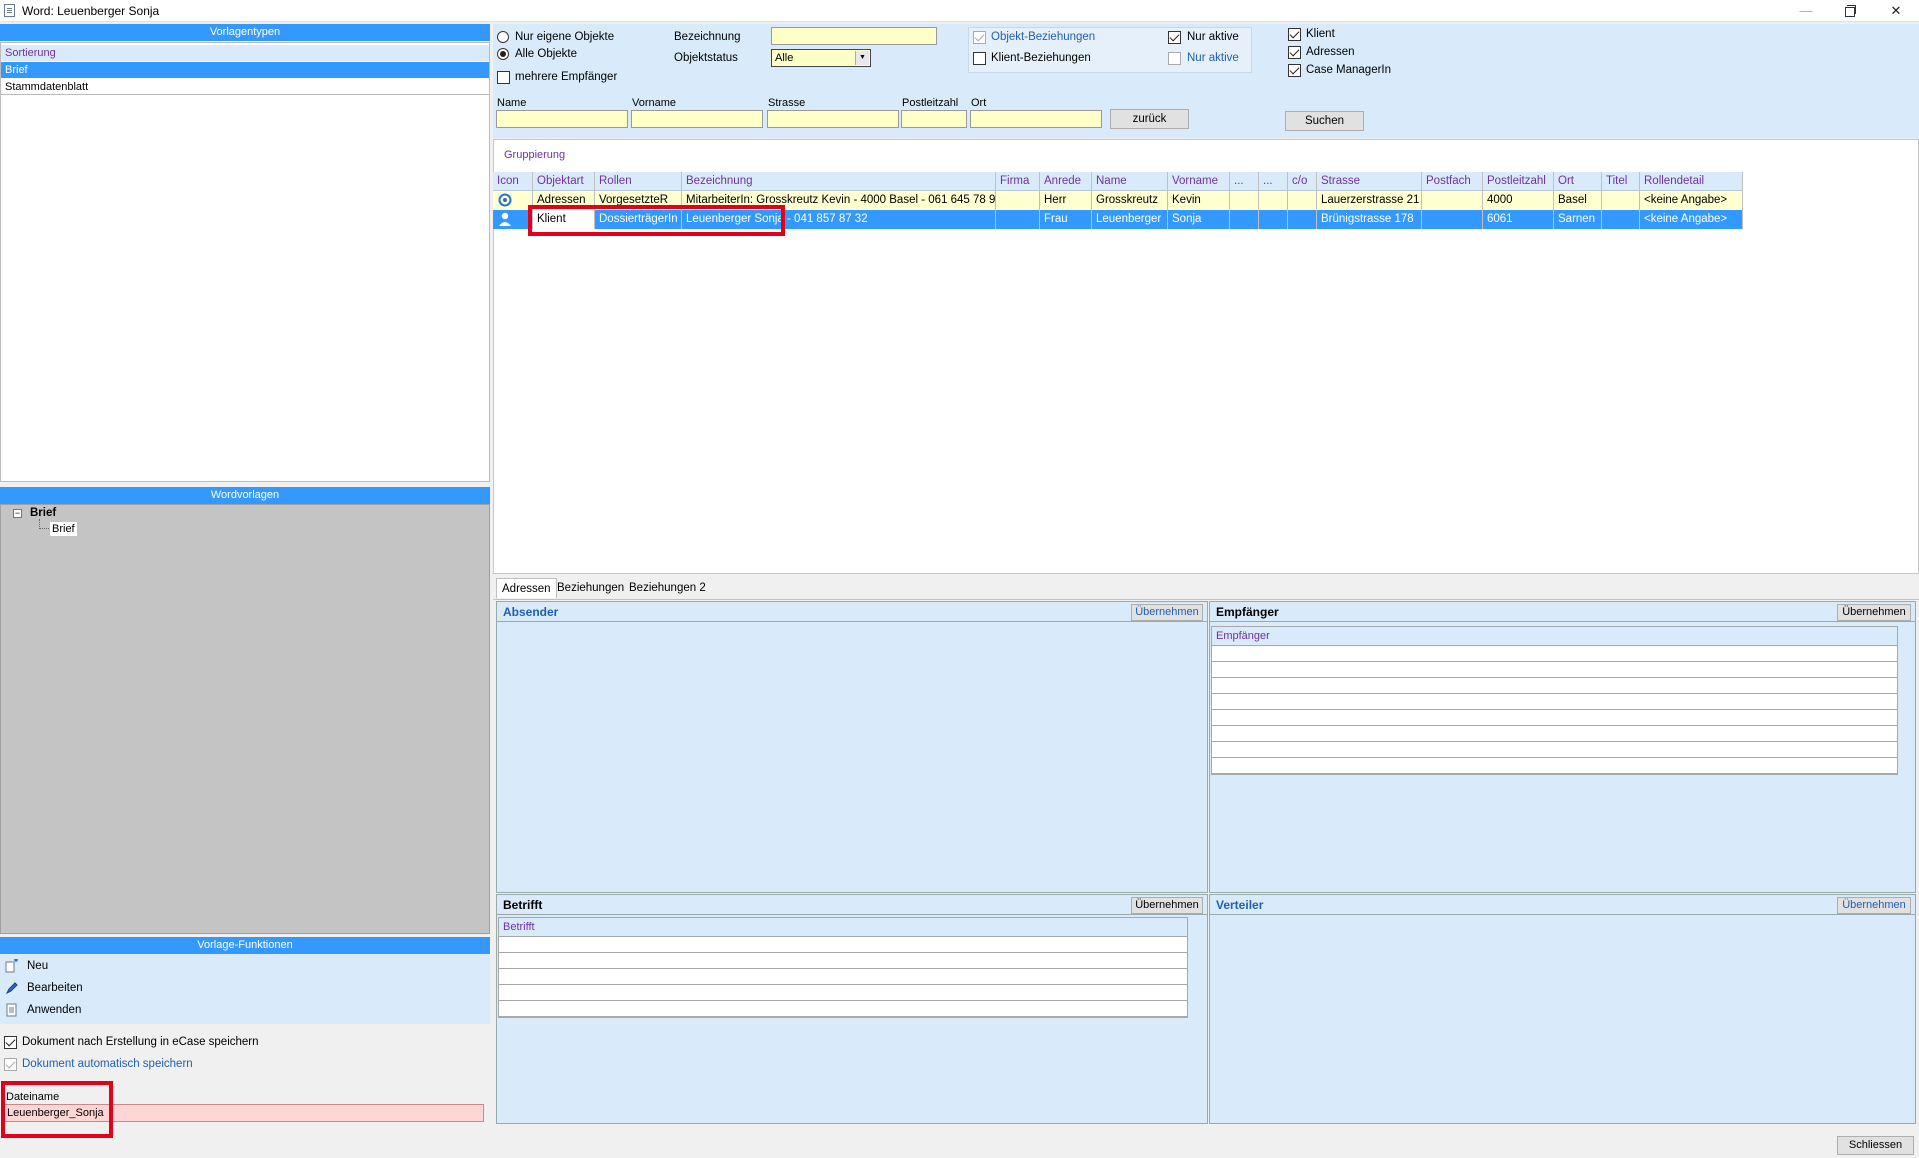 The height and width of the screenshot is (1158, 1919). What do you see at coordinates (1850, 11) in the screenshot?
I see `restore-button` at bounding box center [1850, 11].